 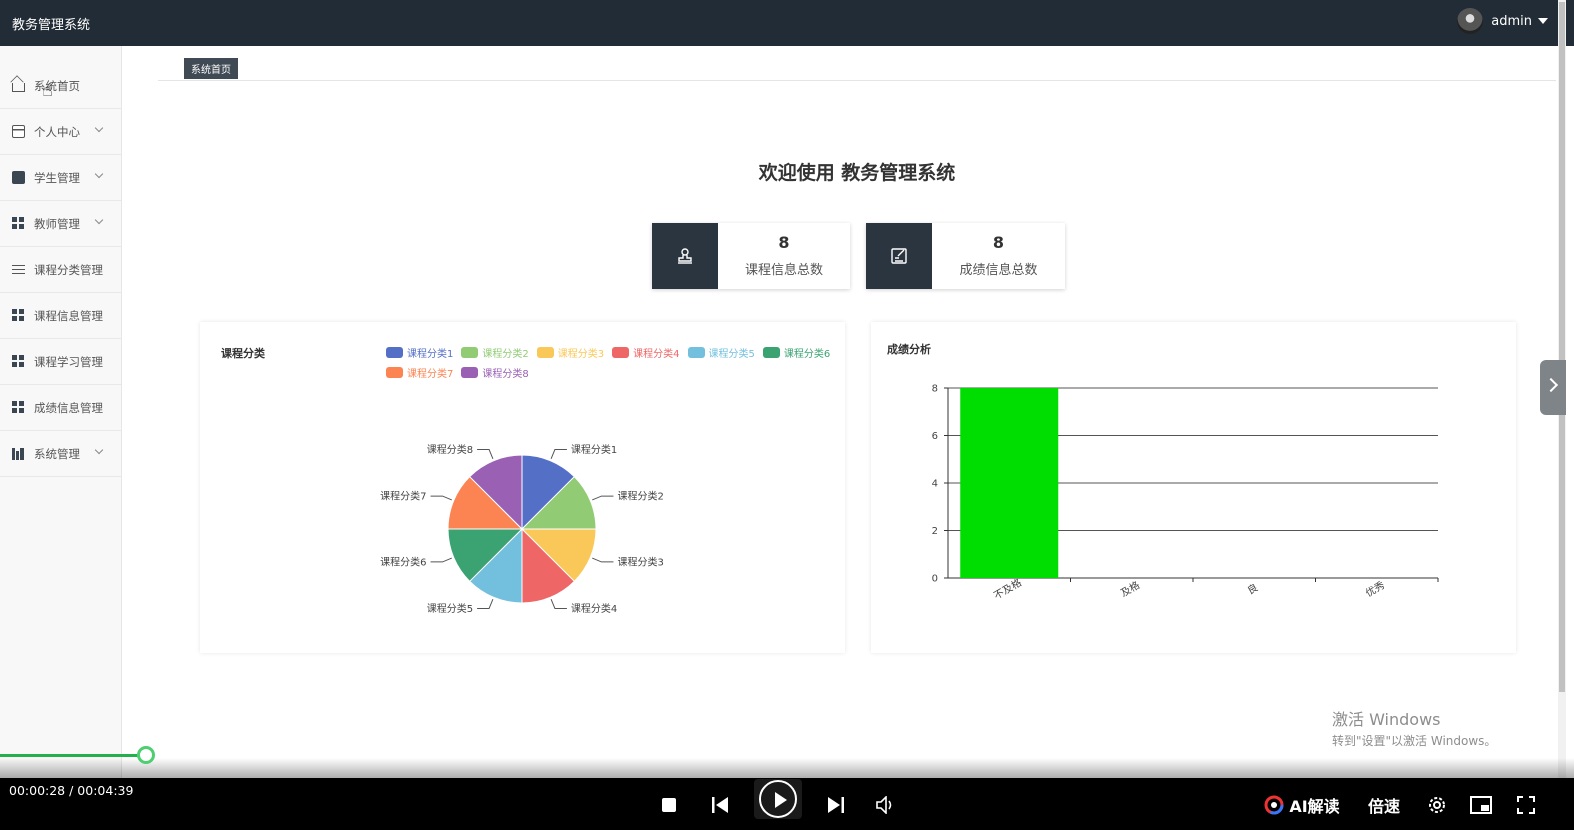 I want to click on pie-label: 课程分类5, so click(x=450, y=608).